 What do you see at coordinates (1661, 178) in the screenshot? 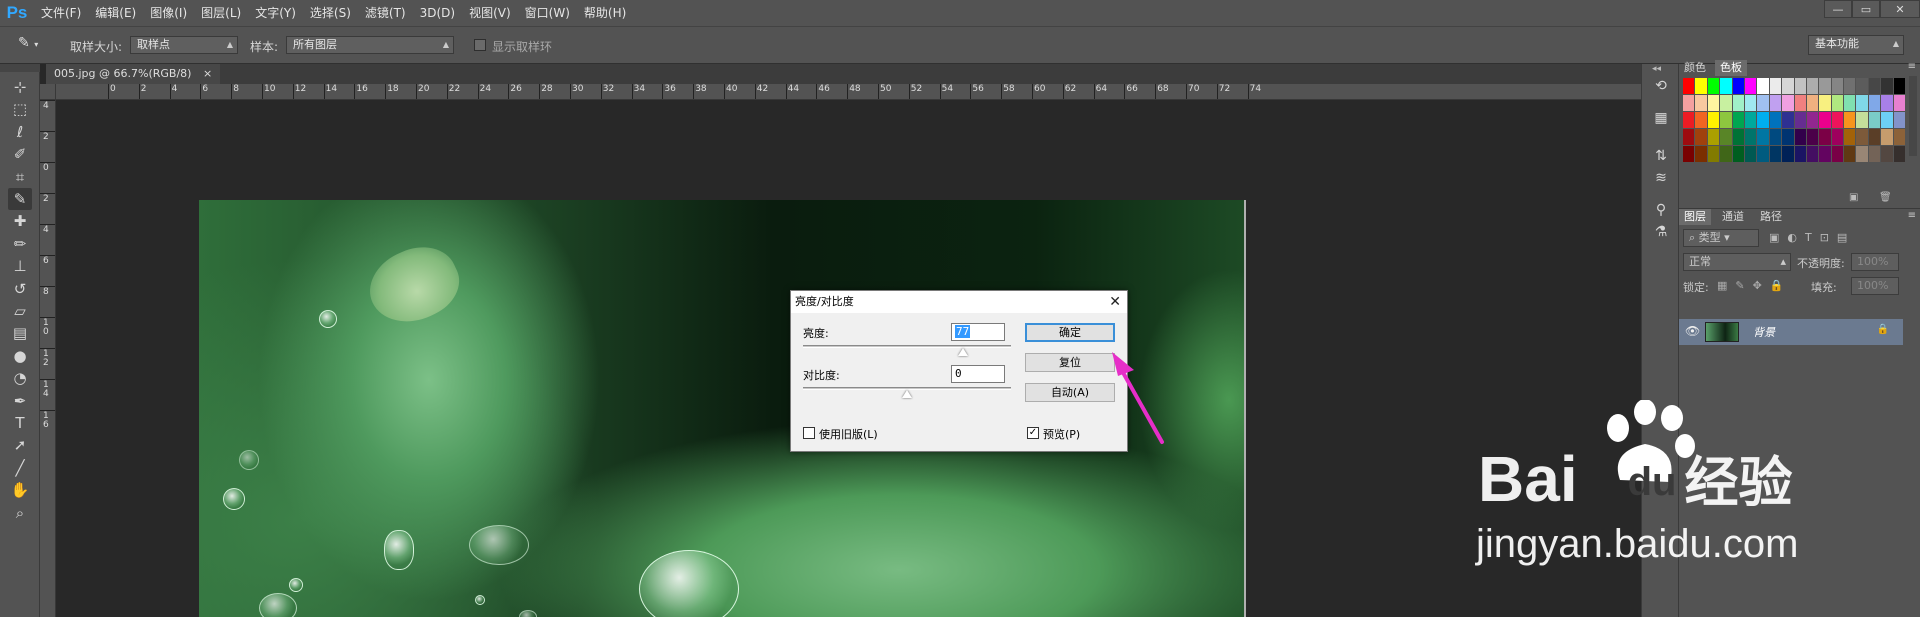
I see `brush-settings-icon: ≋` at bounding box center [1661, 178].